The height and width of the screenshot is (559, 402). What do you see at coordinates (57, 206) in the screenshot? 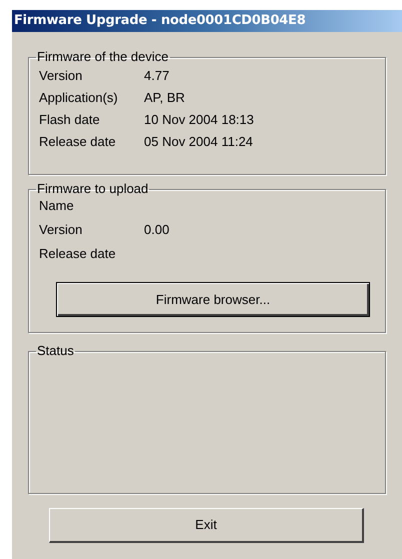
I see `field-label: Name` at bounding box center [57, 206].